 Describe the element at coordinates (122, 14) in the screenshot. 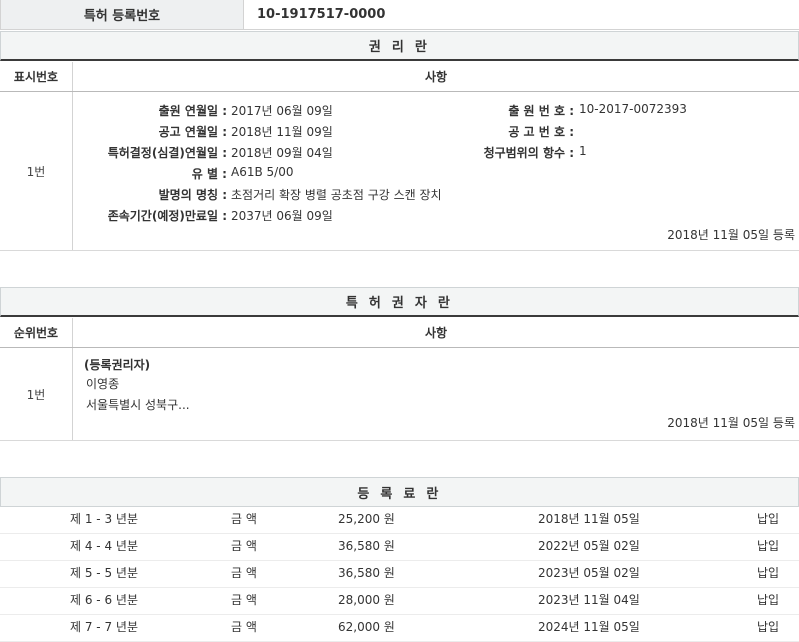

I see `registration-number-label: 특허 등록번호` at that location.